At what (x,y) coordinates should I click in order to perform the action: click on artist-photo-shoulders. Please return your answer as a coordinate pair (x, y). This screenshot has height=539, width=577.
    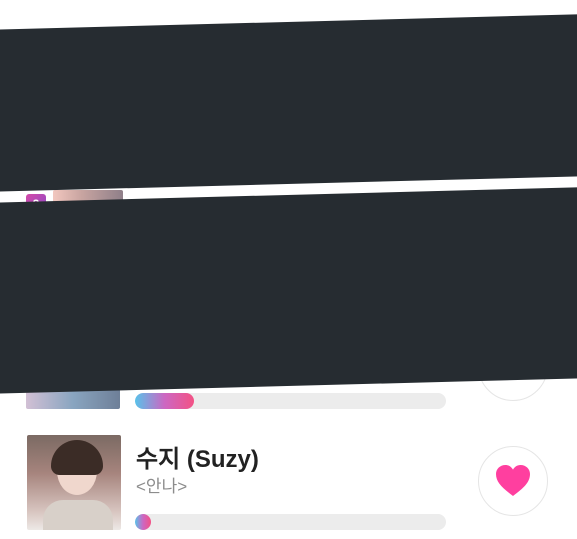
    Looking at the image, I should click on (78, 515).